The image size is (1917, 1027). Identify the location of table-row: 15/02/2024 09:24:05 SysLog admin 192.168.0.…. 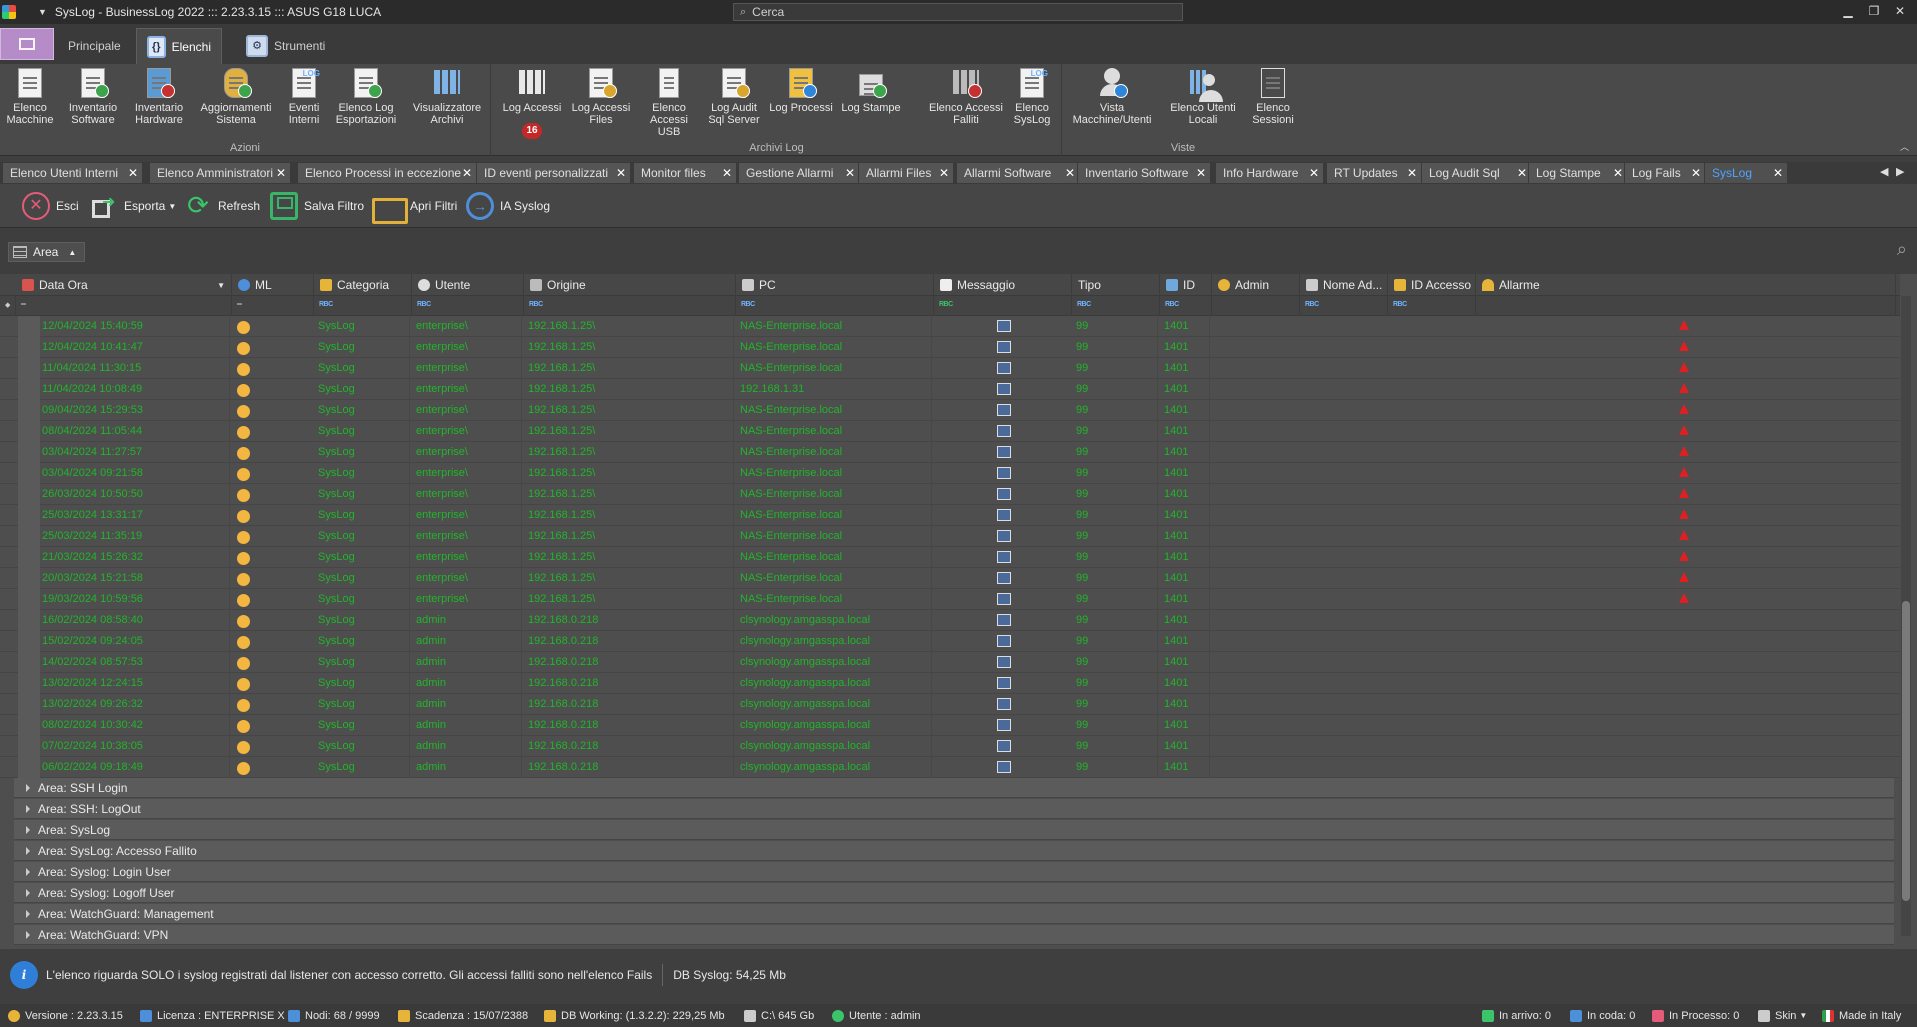
(950, 641).